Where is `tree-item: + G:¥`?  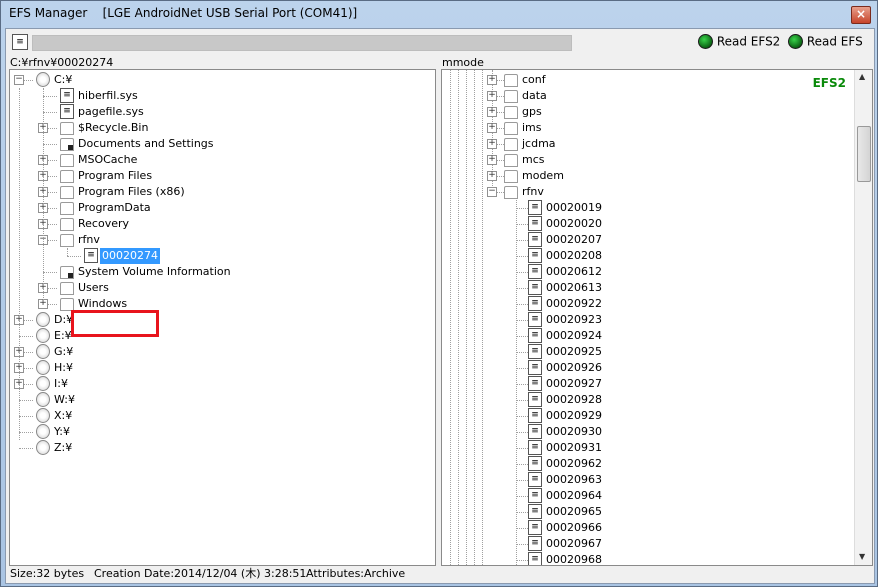 tree-item: + G:¥ is located at coordinates (220, 352).